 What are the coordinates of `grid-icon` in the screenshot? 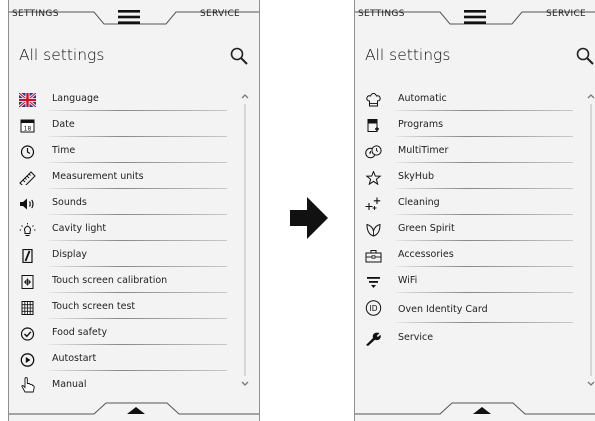 It's located at (27, 308).